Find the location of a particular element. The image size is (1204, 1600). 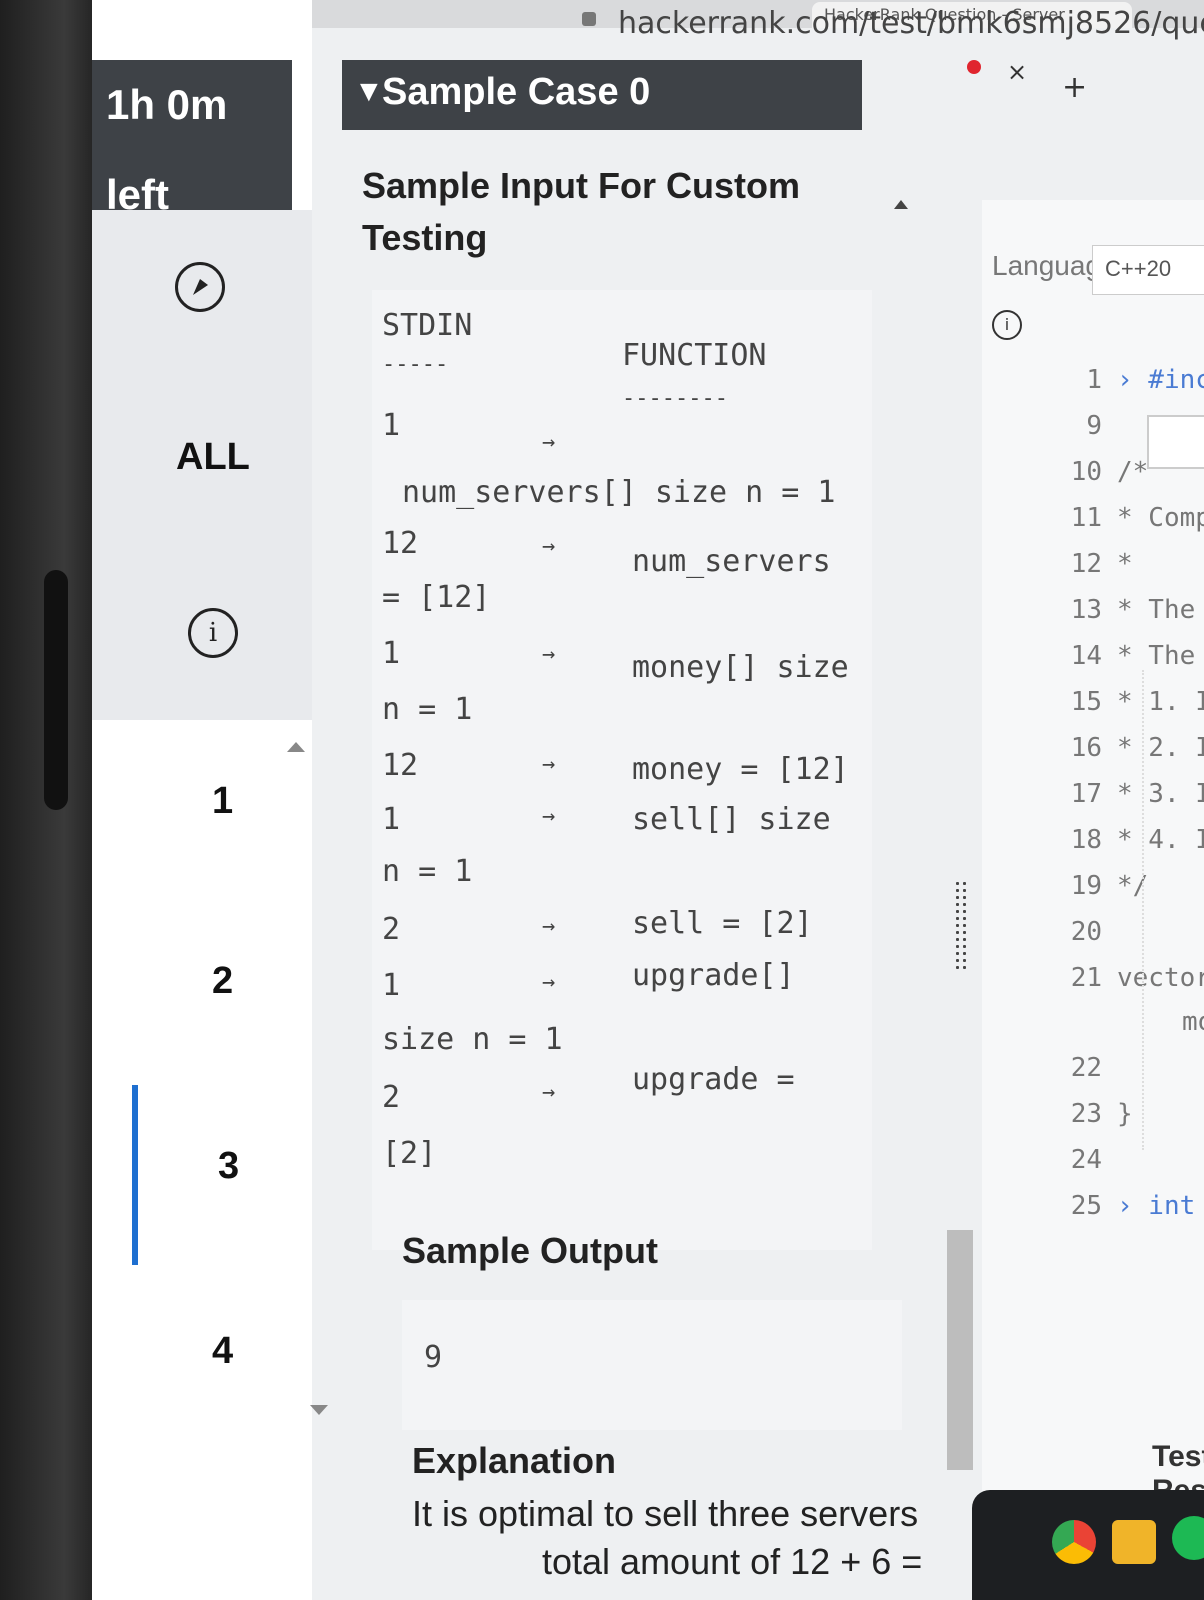

function-value: sell = [2] is located at coordinates (722, 923).